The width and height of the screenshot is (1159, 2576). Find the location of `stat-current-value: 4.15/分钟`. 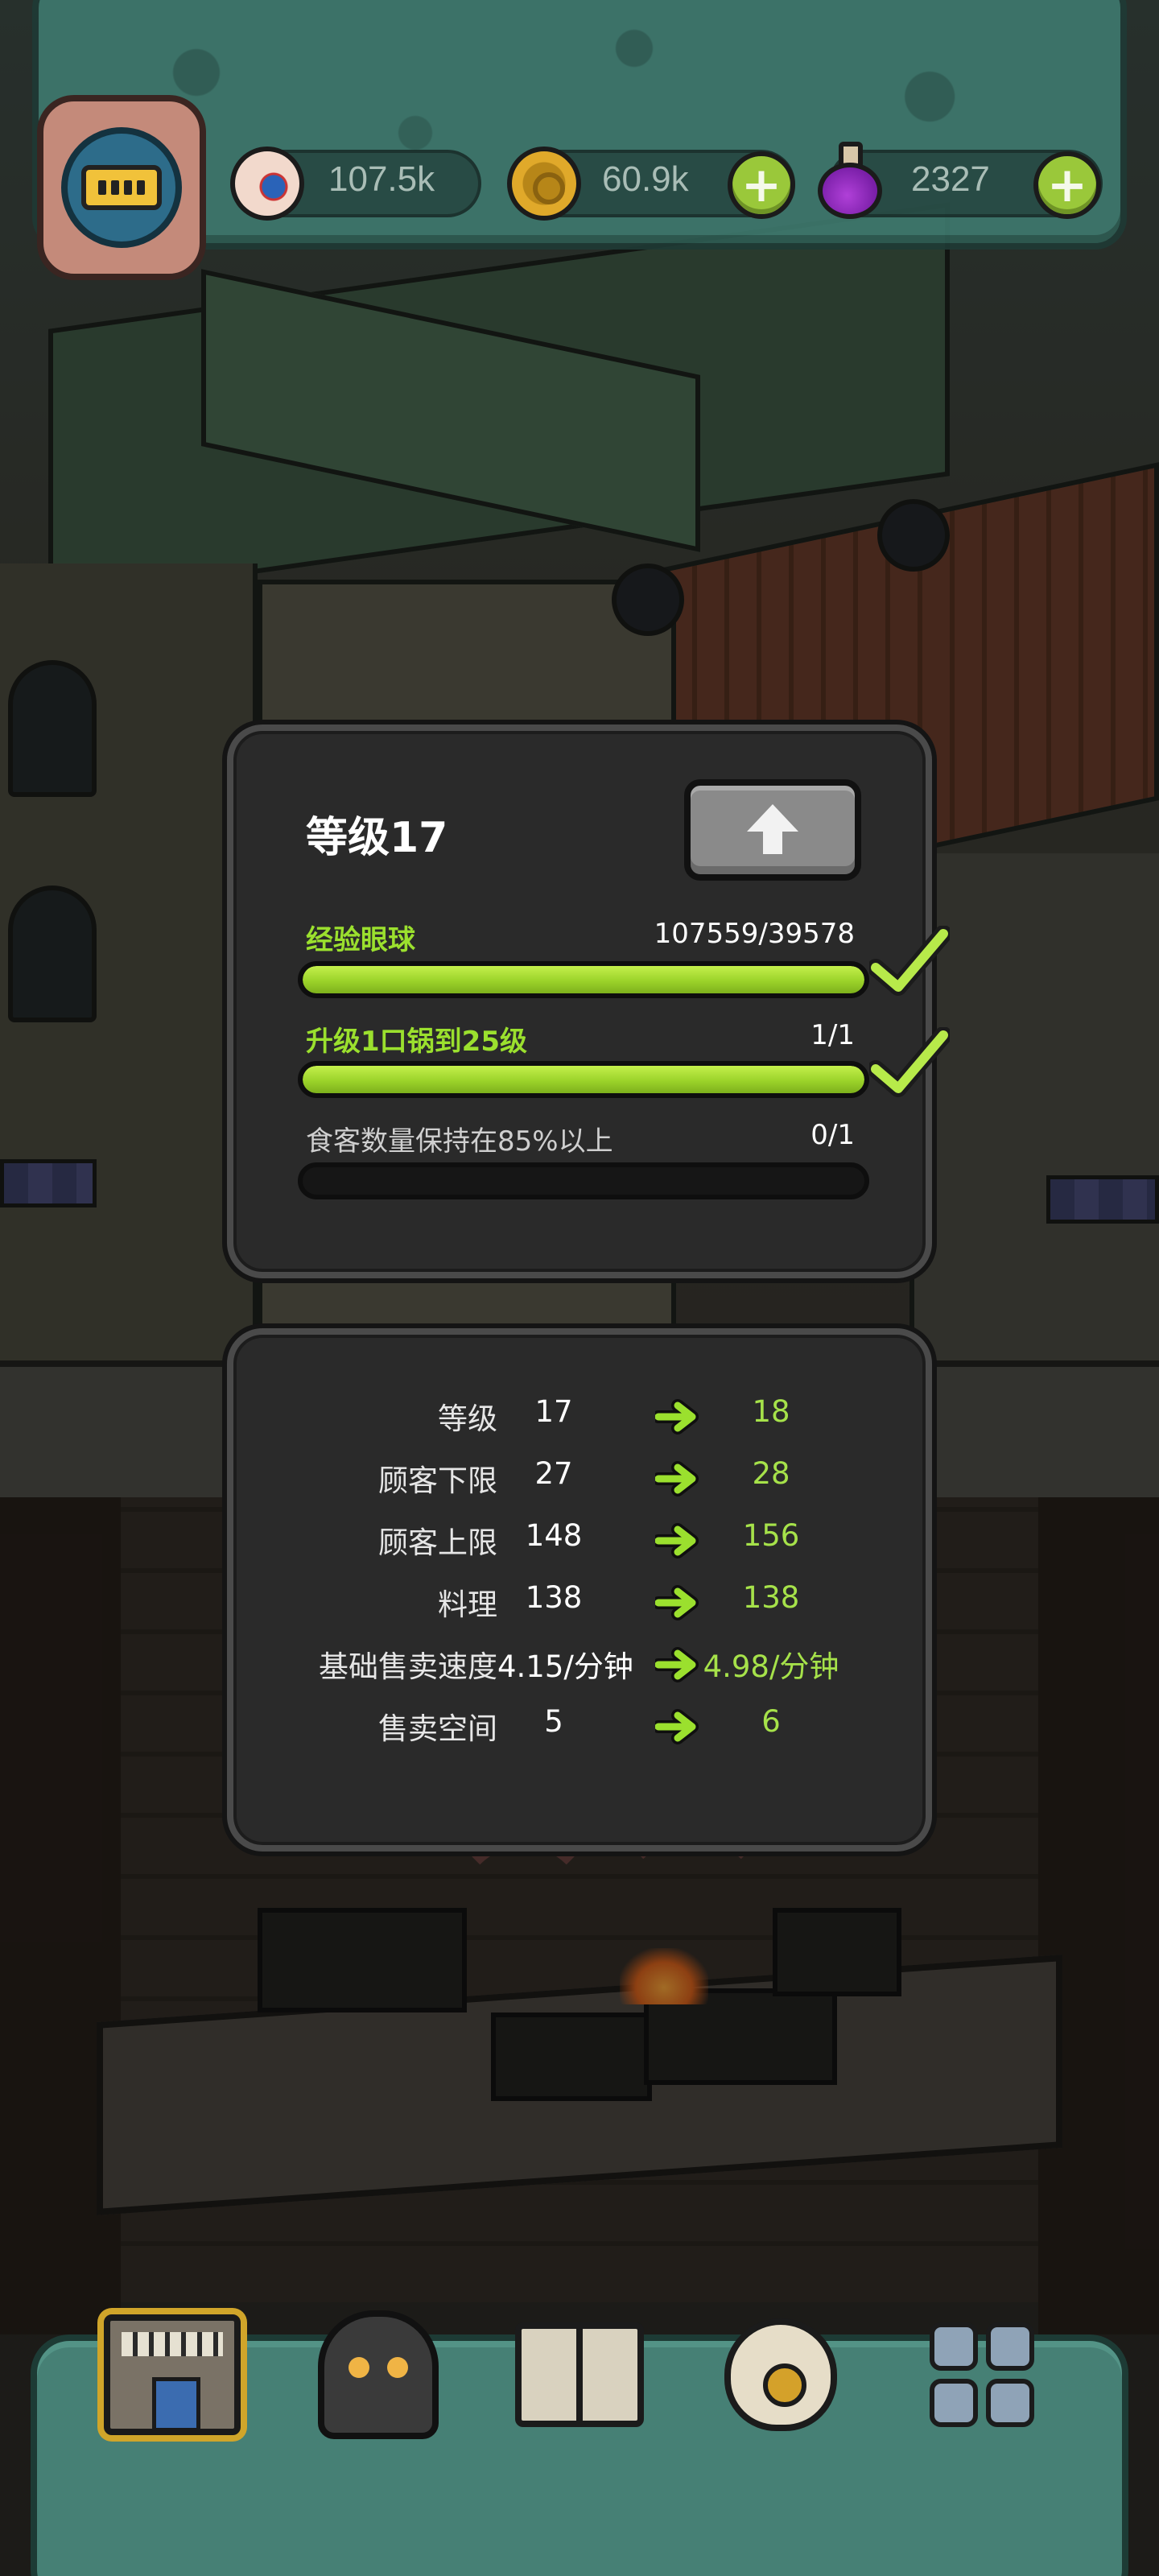

stat-current-value: 4.15/分钟 is located at coordinates (565, 1666).